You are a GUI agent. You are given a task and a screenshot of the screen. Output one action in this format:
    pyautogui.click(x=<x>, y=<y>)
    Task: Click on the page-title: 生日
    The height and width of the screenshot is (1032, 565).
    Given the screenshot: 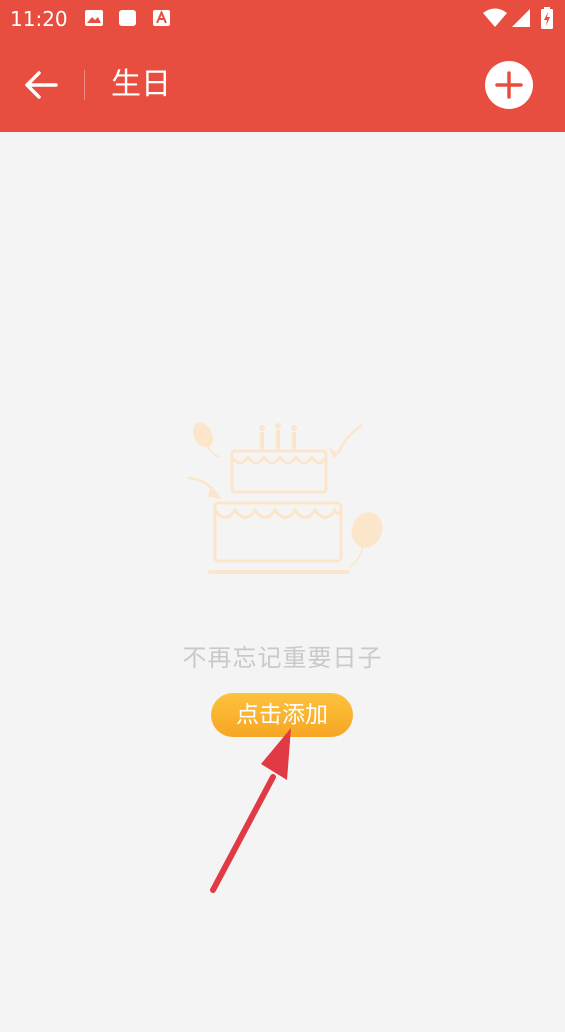 What is the action you would take?
    pyautogui.click(x=141, y=84)
    